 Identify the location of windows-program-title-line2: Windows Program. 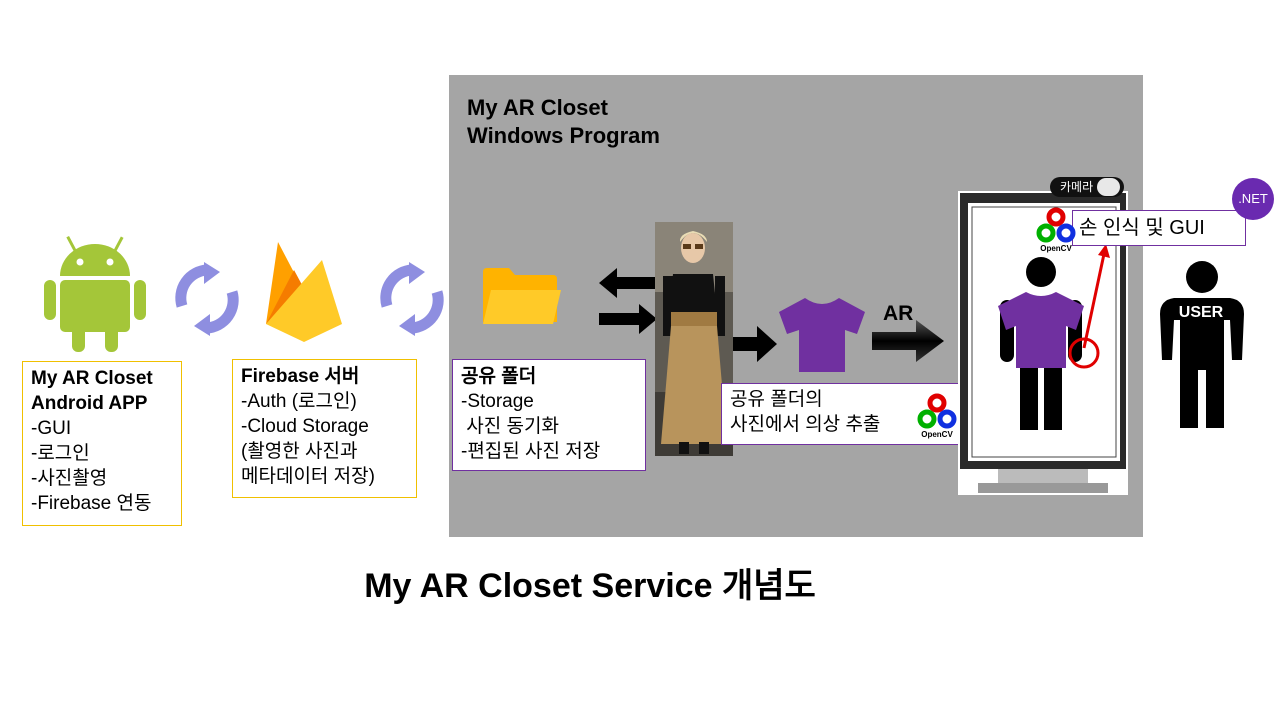
(563, 135).